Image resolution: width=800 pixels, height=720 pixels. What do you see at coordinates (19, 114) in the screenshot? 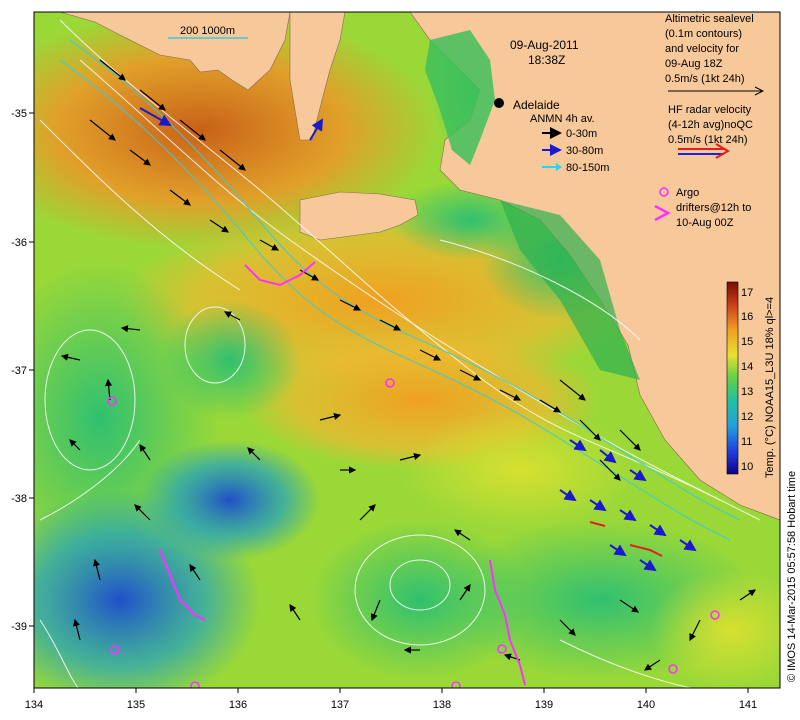
I see `y-tick-label: -35` at bounding box center [19, 114].